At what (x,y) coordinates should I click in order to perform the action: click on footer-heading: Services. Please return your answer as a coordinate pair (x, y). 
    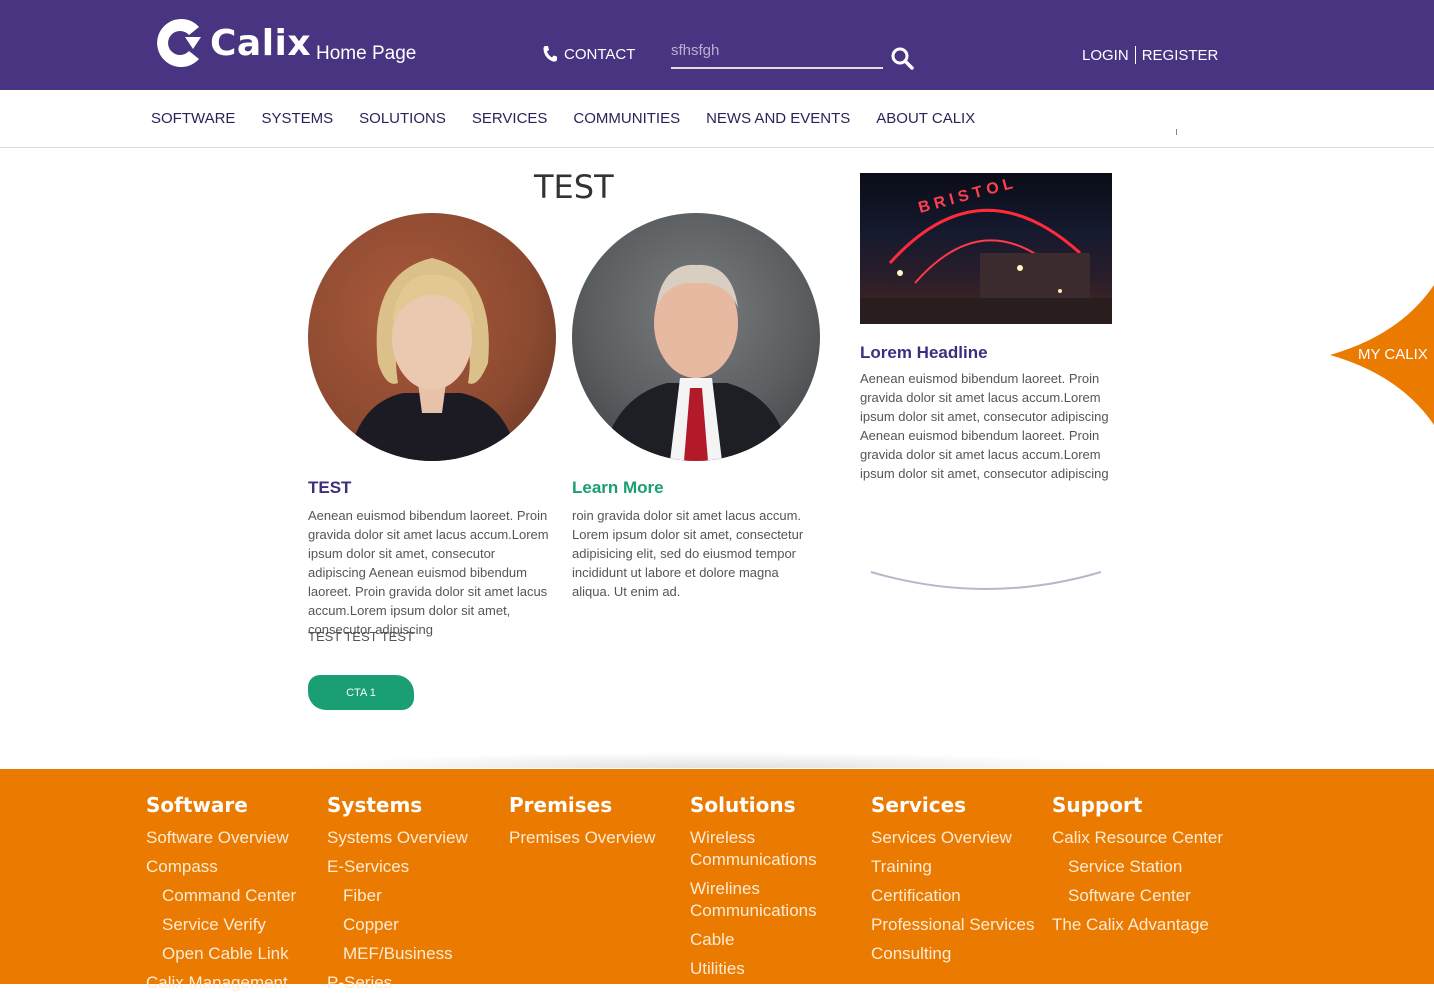
    Looking at the image, I should click on (958, 805).